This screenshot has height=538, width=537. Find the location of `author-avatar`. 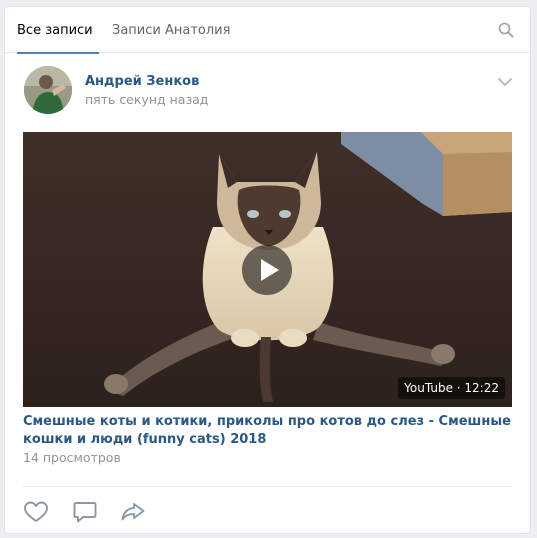

author-avatar is located at coordinates (48, 90).